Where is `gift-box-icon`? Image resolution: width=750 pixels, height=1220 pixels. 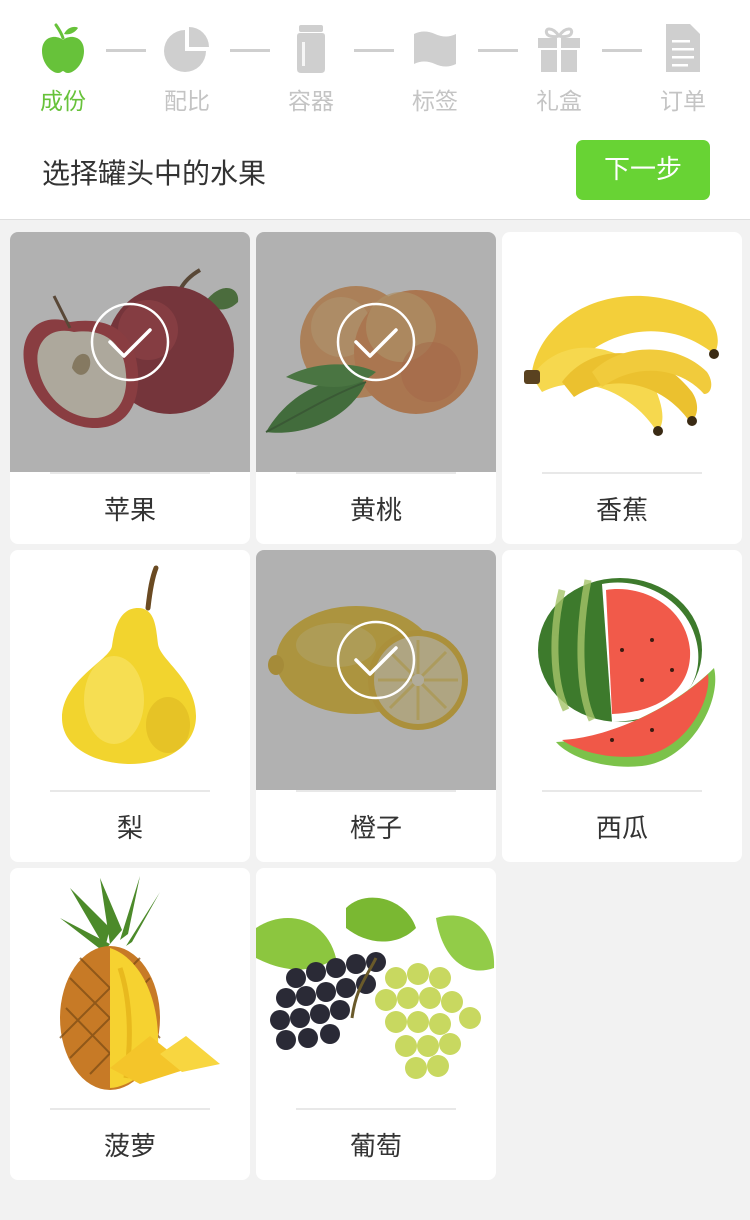
gift-box-icon is located at coordinates (559, 49).